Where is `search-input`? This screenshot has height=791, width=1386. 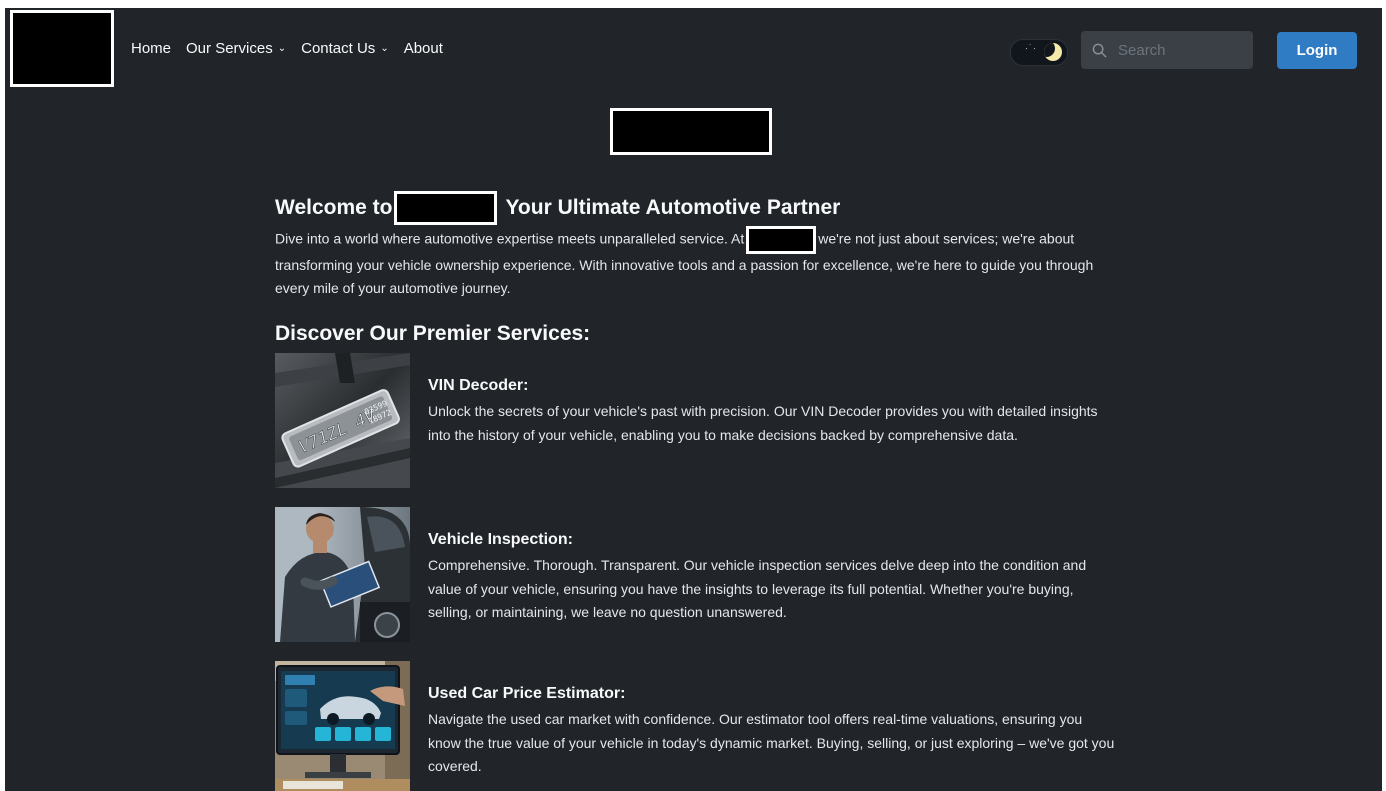
search-input is located at coordinates (1178, 50).